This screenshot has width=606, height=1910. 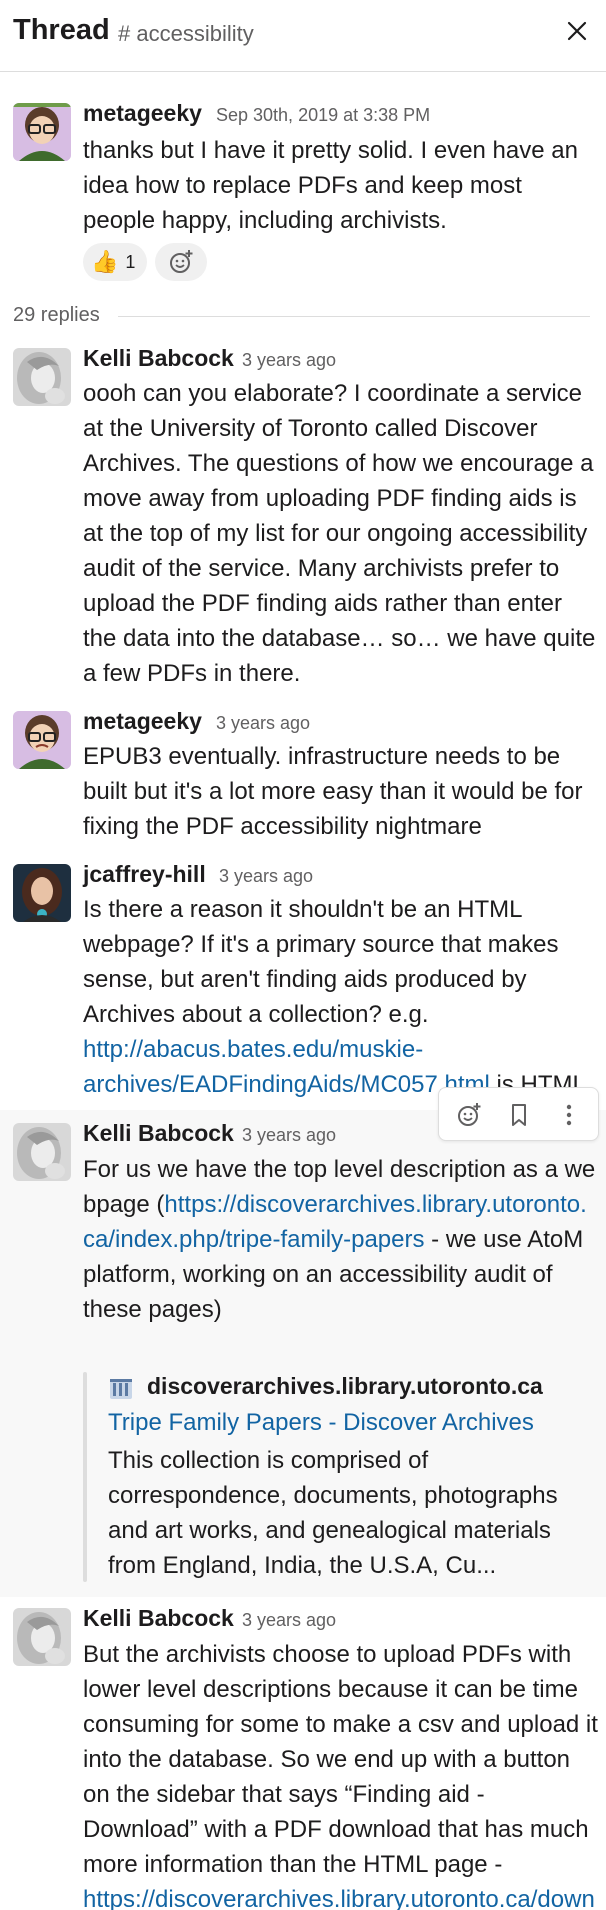 I want to click on unfurl-accent-bar, so click(x=85, y=1477).